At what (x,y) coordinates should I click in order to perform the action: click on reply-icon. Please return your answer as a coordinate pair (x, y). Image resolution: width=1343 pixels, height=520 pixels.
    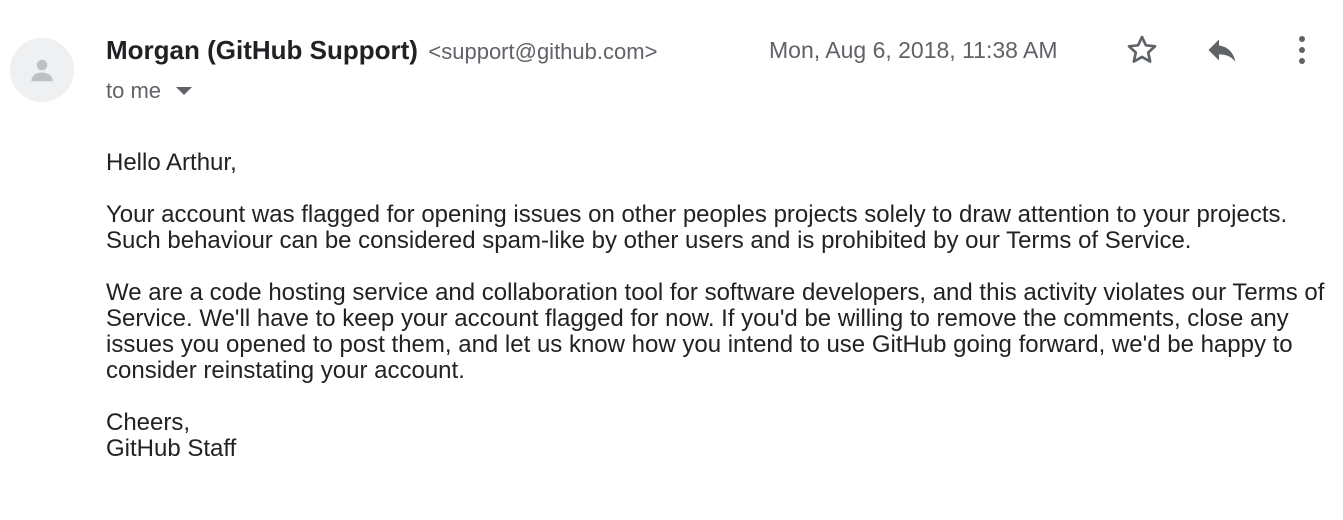
    Looking at the image, I should click on (1222, 50).